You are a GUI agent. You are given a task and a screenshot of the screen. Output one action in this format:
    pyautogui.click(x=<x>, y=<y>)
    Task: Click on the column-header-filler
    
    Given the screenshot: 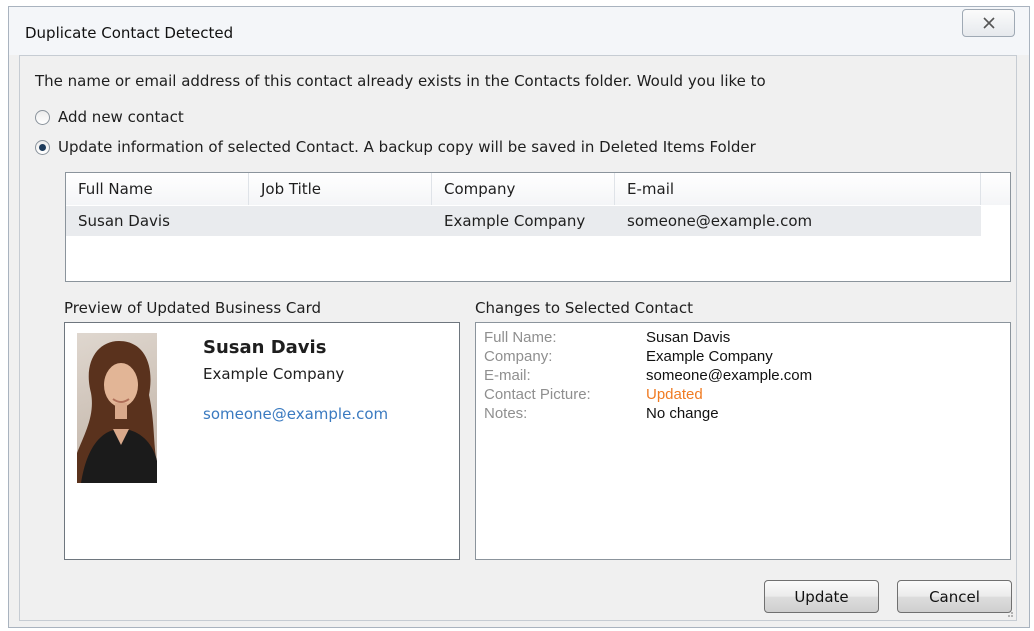 What is the action you would take?
    pyautogui.click(x=995, y=189)
    